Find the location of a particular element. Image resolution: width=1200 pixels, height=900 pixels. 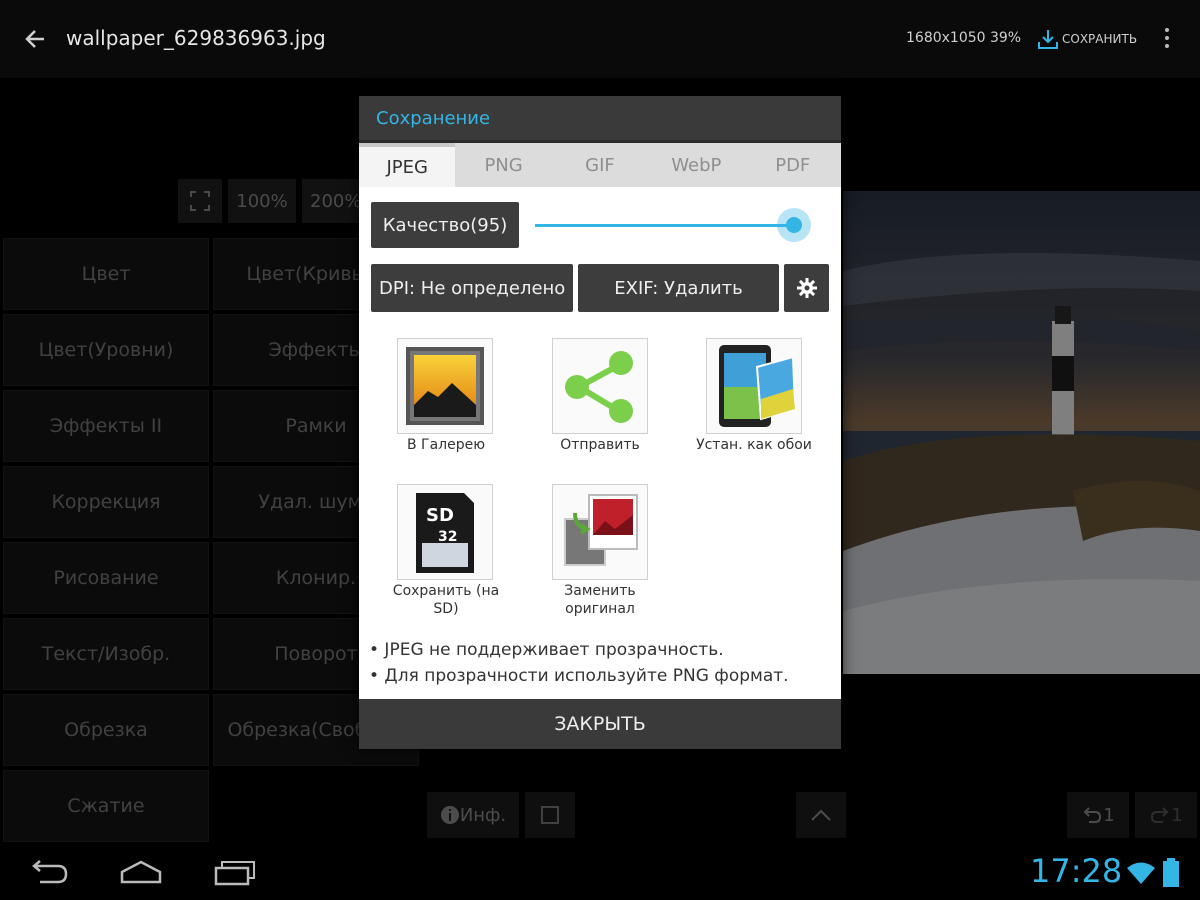

system-navigation-bar is located at coordinates (600, 873).